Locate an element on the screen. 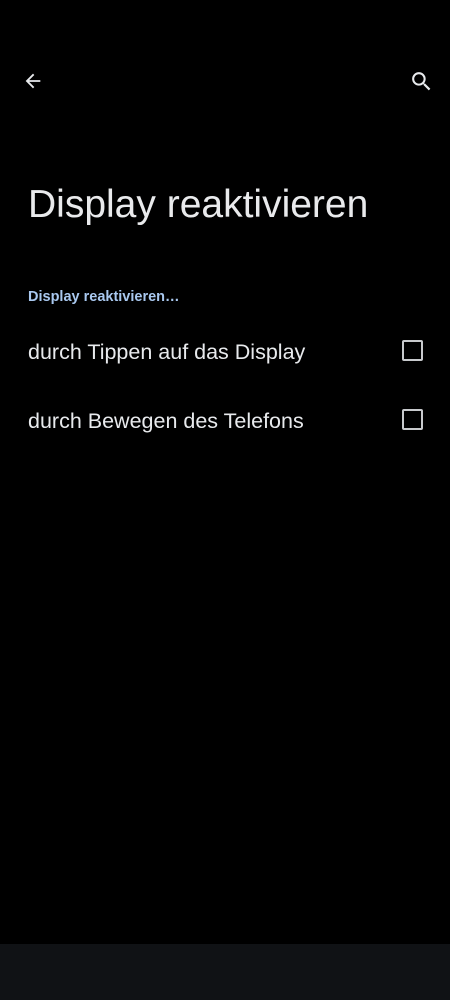  search-button is located at coordinates (421, 81).